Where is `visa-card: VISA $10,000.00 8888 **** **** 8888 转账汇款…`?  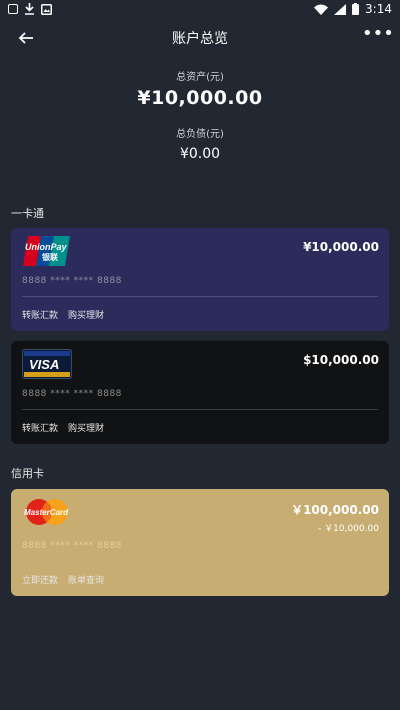
visa-card: VISA $10,000.00 8888 **** **** 8888 转账汇款… is located at coordinates (200, 392).